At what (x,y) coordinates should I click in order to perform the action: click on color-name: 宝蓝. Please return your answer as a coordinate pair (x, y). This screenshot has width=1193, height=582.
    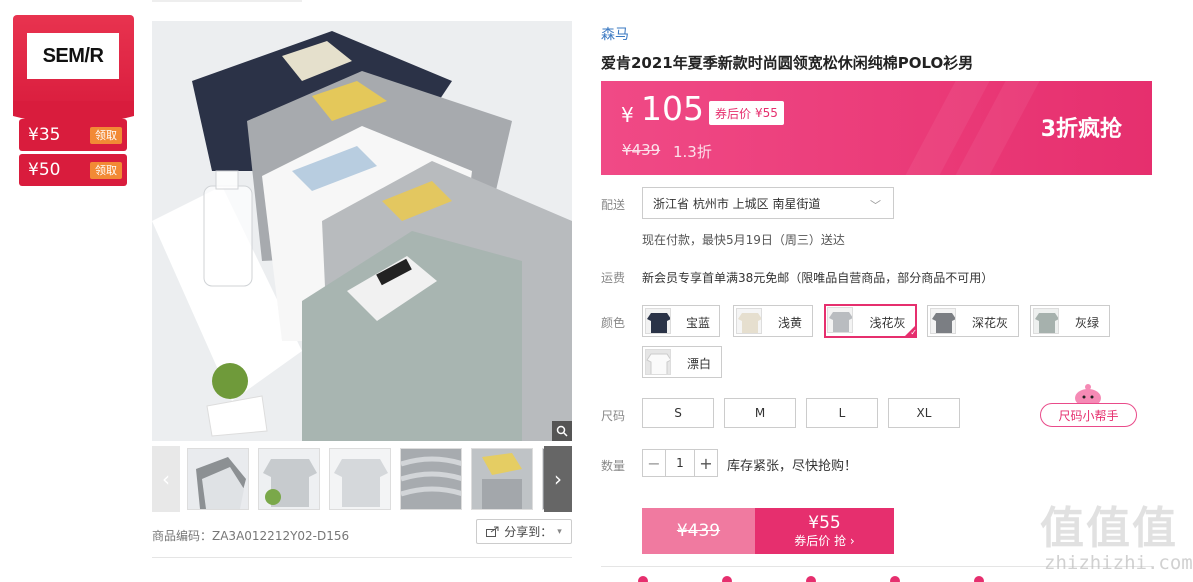
    Looking at the image, I should click on (697, 323).